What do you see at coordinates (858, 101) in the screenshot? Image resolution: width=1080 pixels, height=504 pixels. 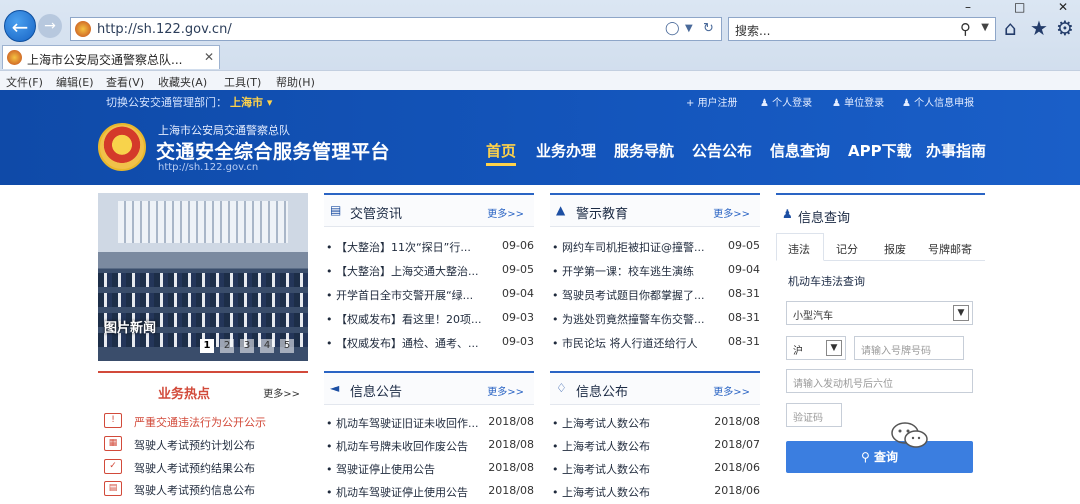 I see `unit-login-link: ♟ 单位登录` at bounding box center [858, 101].